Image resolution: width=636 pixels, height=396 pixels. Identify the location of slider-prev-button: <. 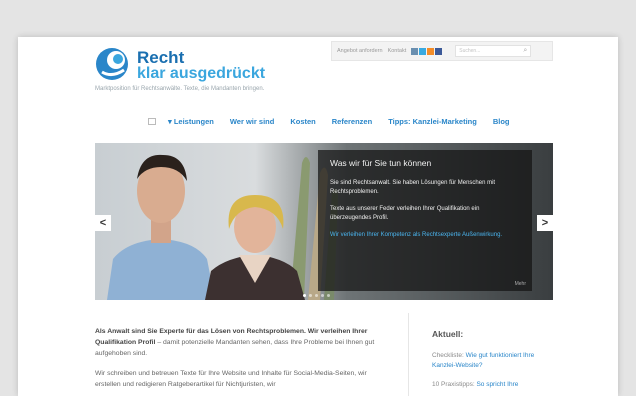
(103, 223).